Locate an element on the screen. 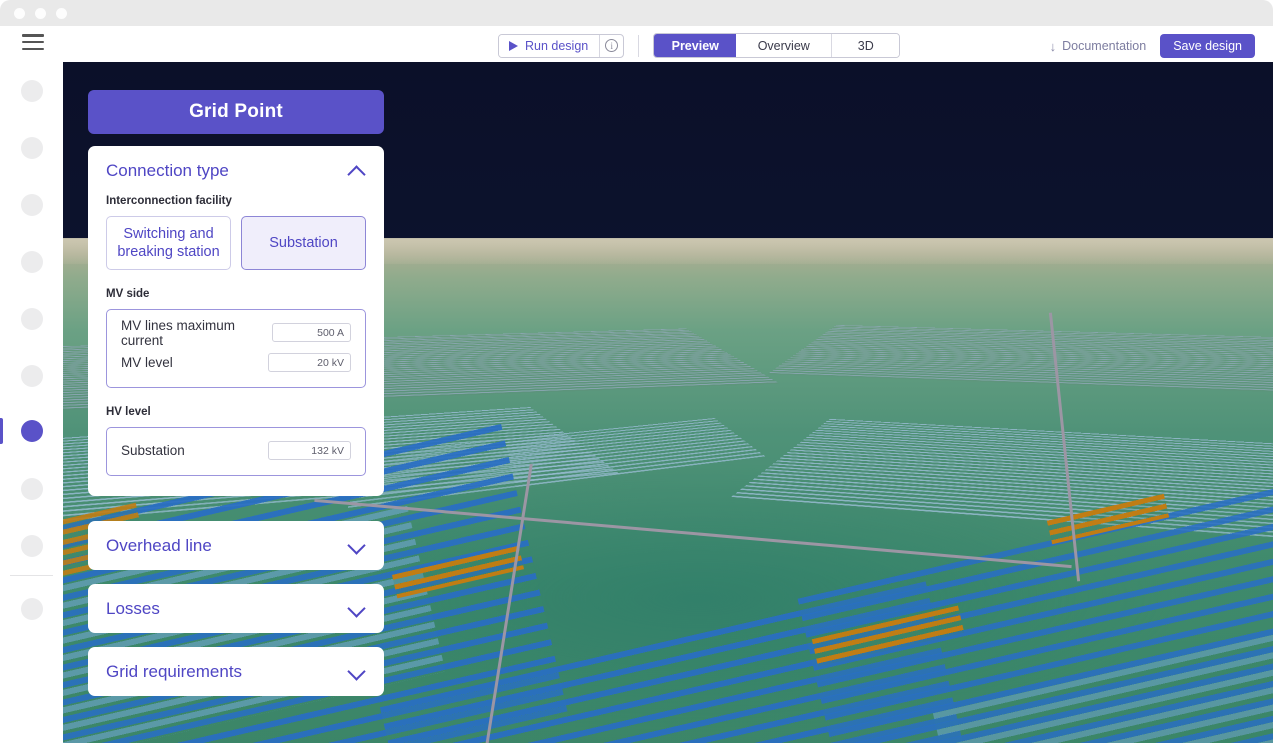 Image resolution: width=1273 pixels, height=743 pixels. toolbar-divider is located at coordinates (639, 45).